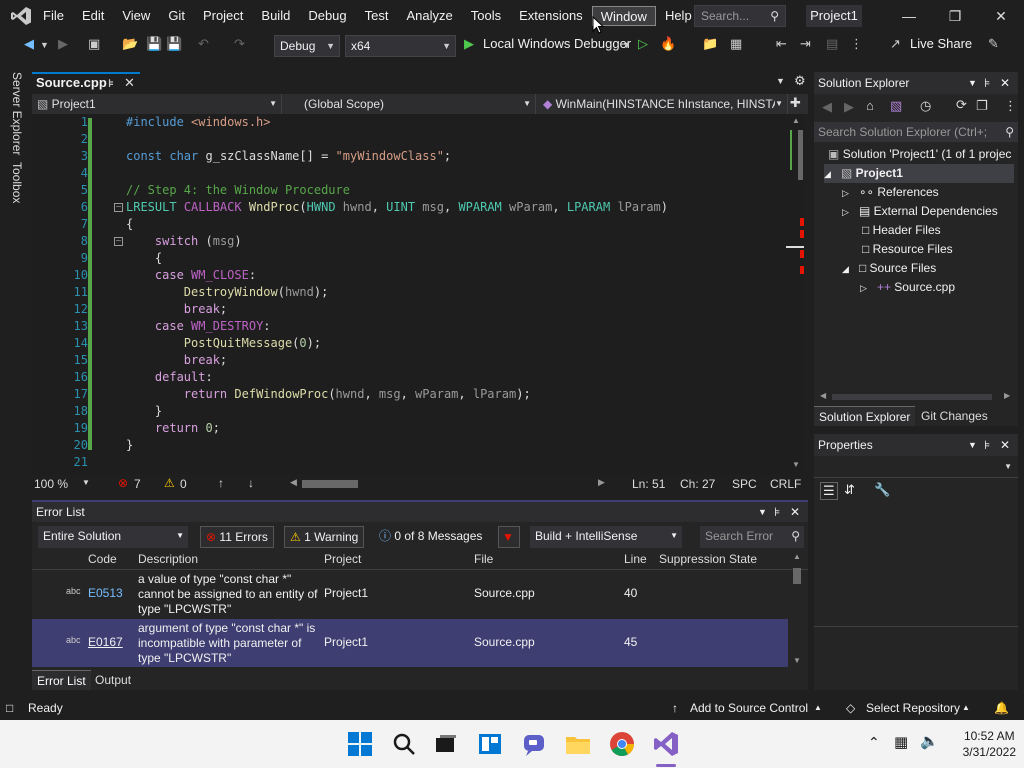 This screenshot has width=1024, height=768. Describe the element at coordinates (29, 44) in the screenshot. I see `back-icon: ◀` at that location.